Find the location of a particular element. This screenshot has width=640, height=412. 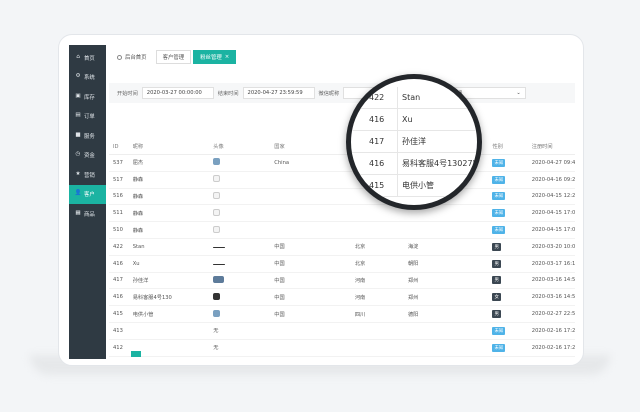

column-header: 注册时间 is located at coordinates (551, 146).